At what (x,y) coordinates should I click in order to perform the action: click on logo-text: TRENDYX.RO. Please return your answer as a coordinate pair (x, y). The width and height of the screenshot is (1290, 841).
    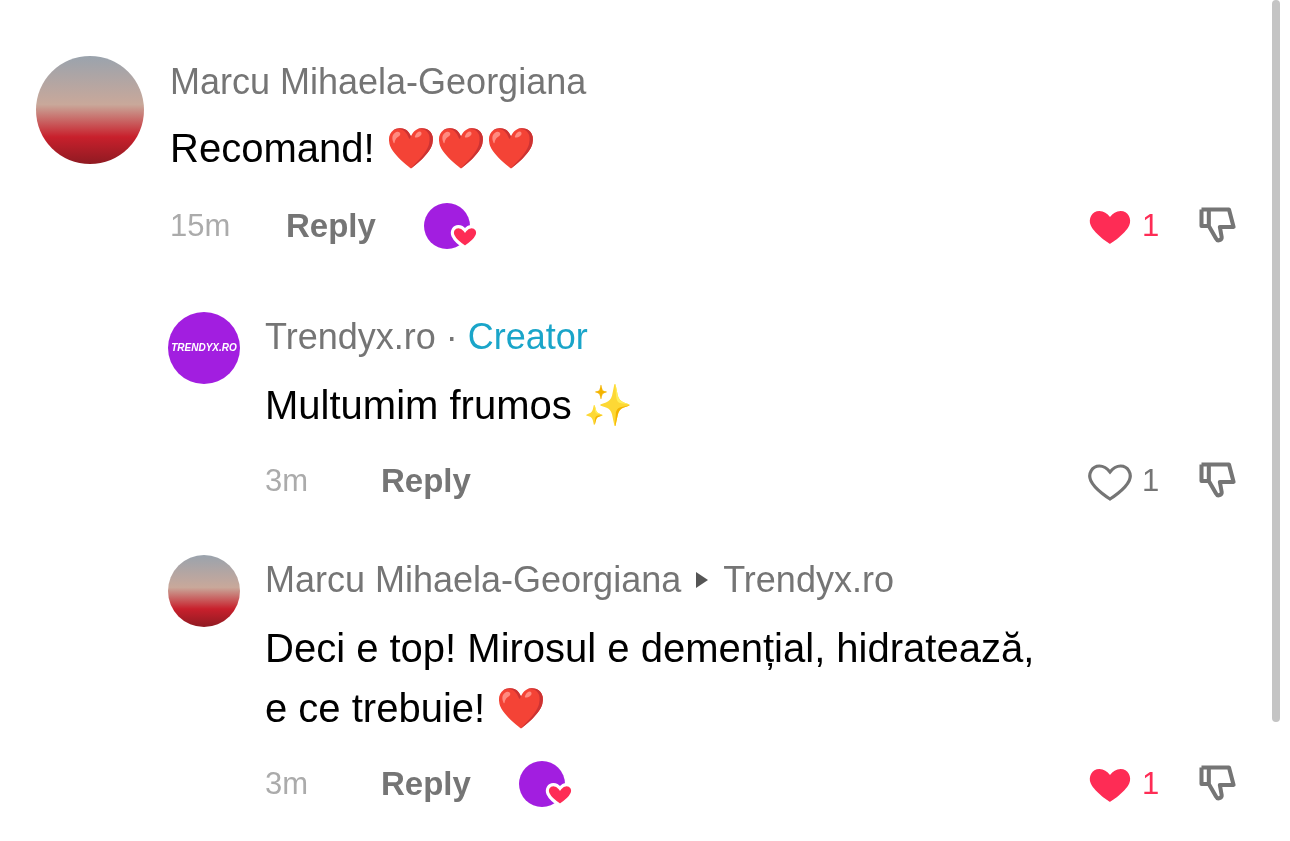
    Looking at the image, I should click on (204, 348).